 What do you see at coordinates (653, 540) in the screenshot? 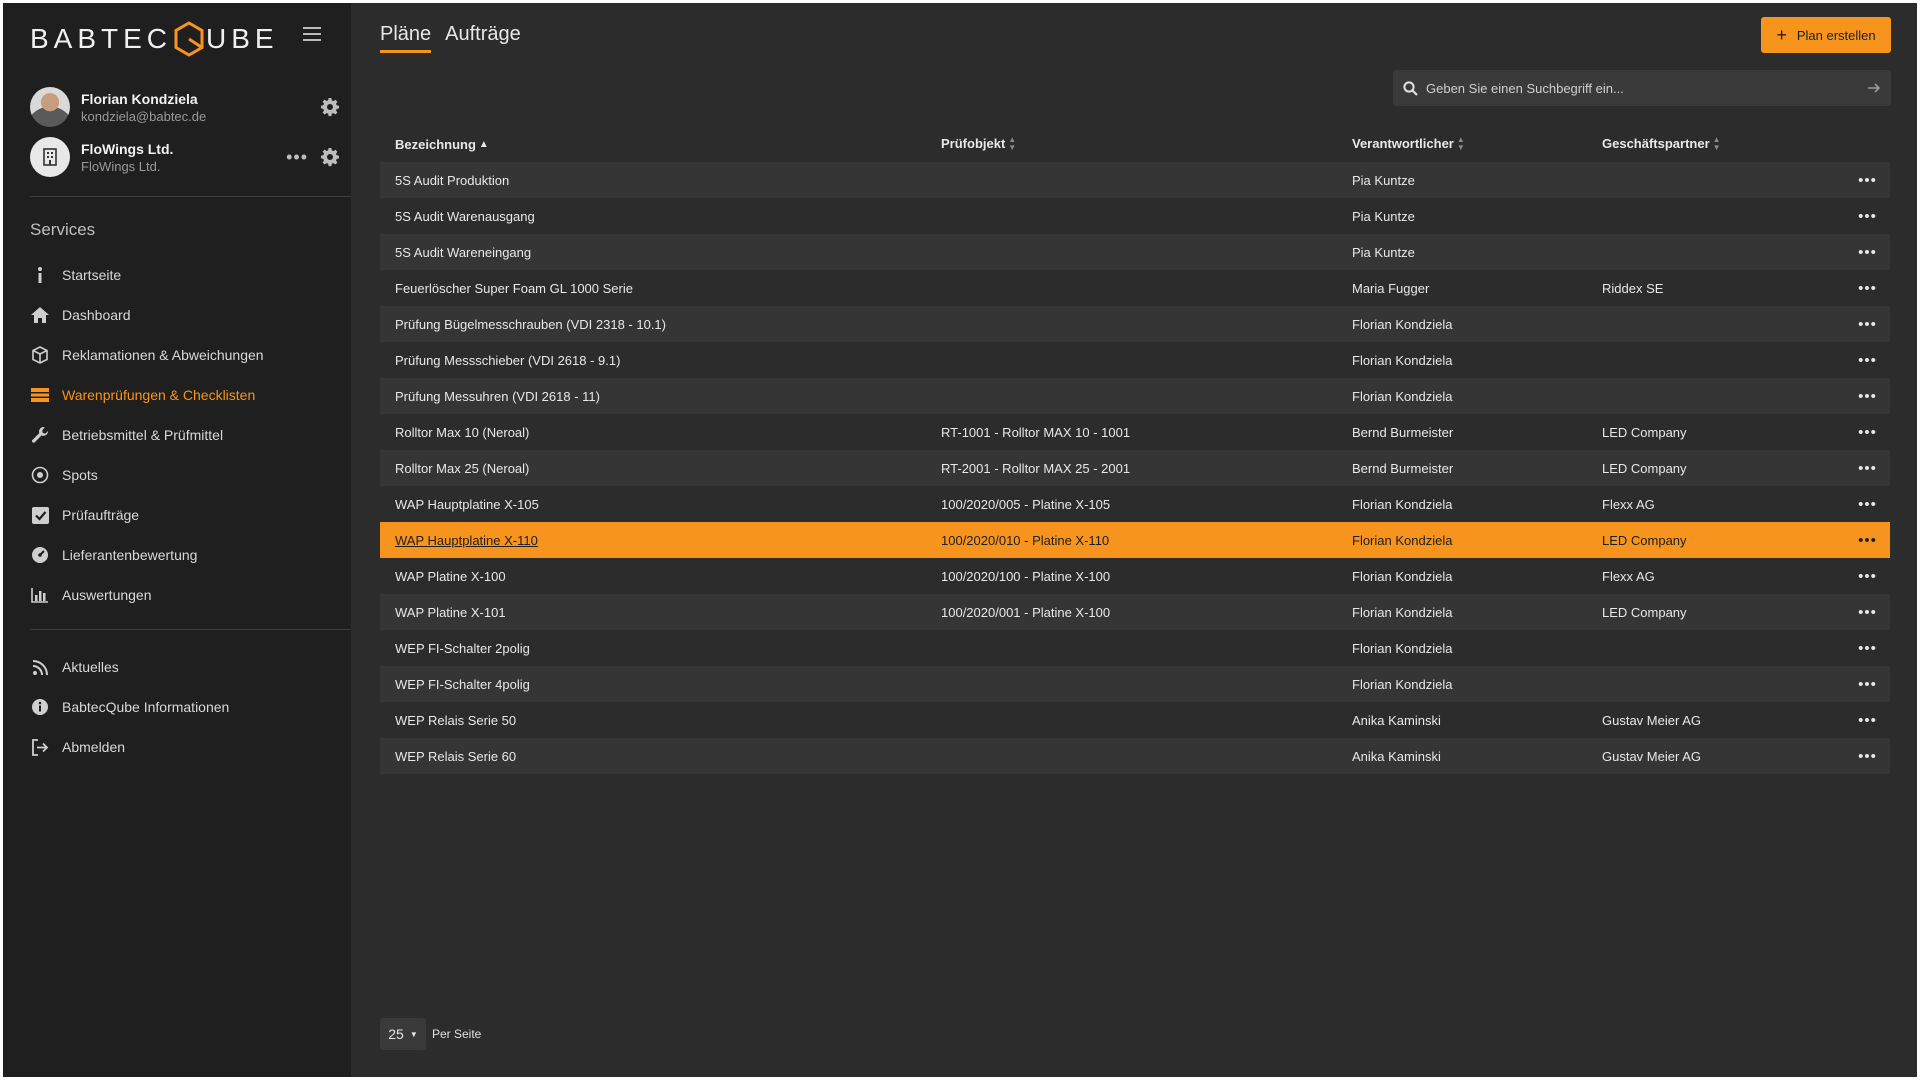
I see `cell-bezeichnung: WAP Hauptplatine X-110` at bounding box center [653, 540].